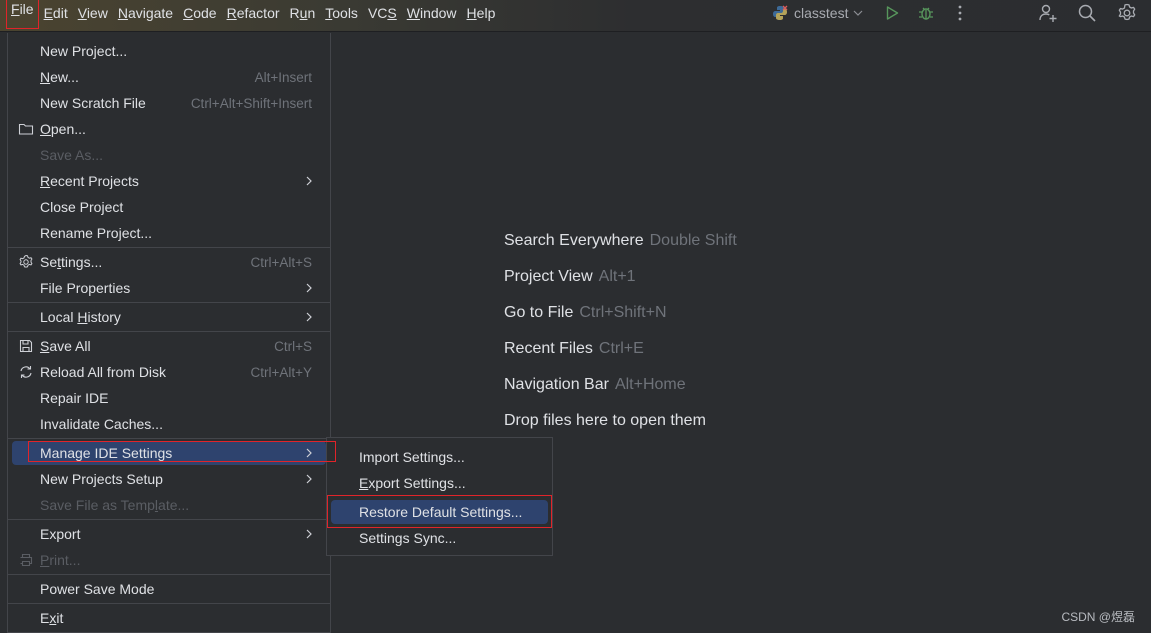  I want to click on item-shortcut: Ctrl+S, so click(293, 346).